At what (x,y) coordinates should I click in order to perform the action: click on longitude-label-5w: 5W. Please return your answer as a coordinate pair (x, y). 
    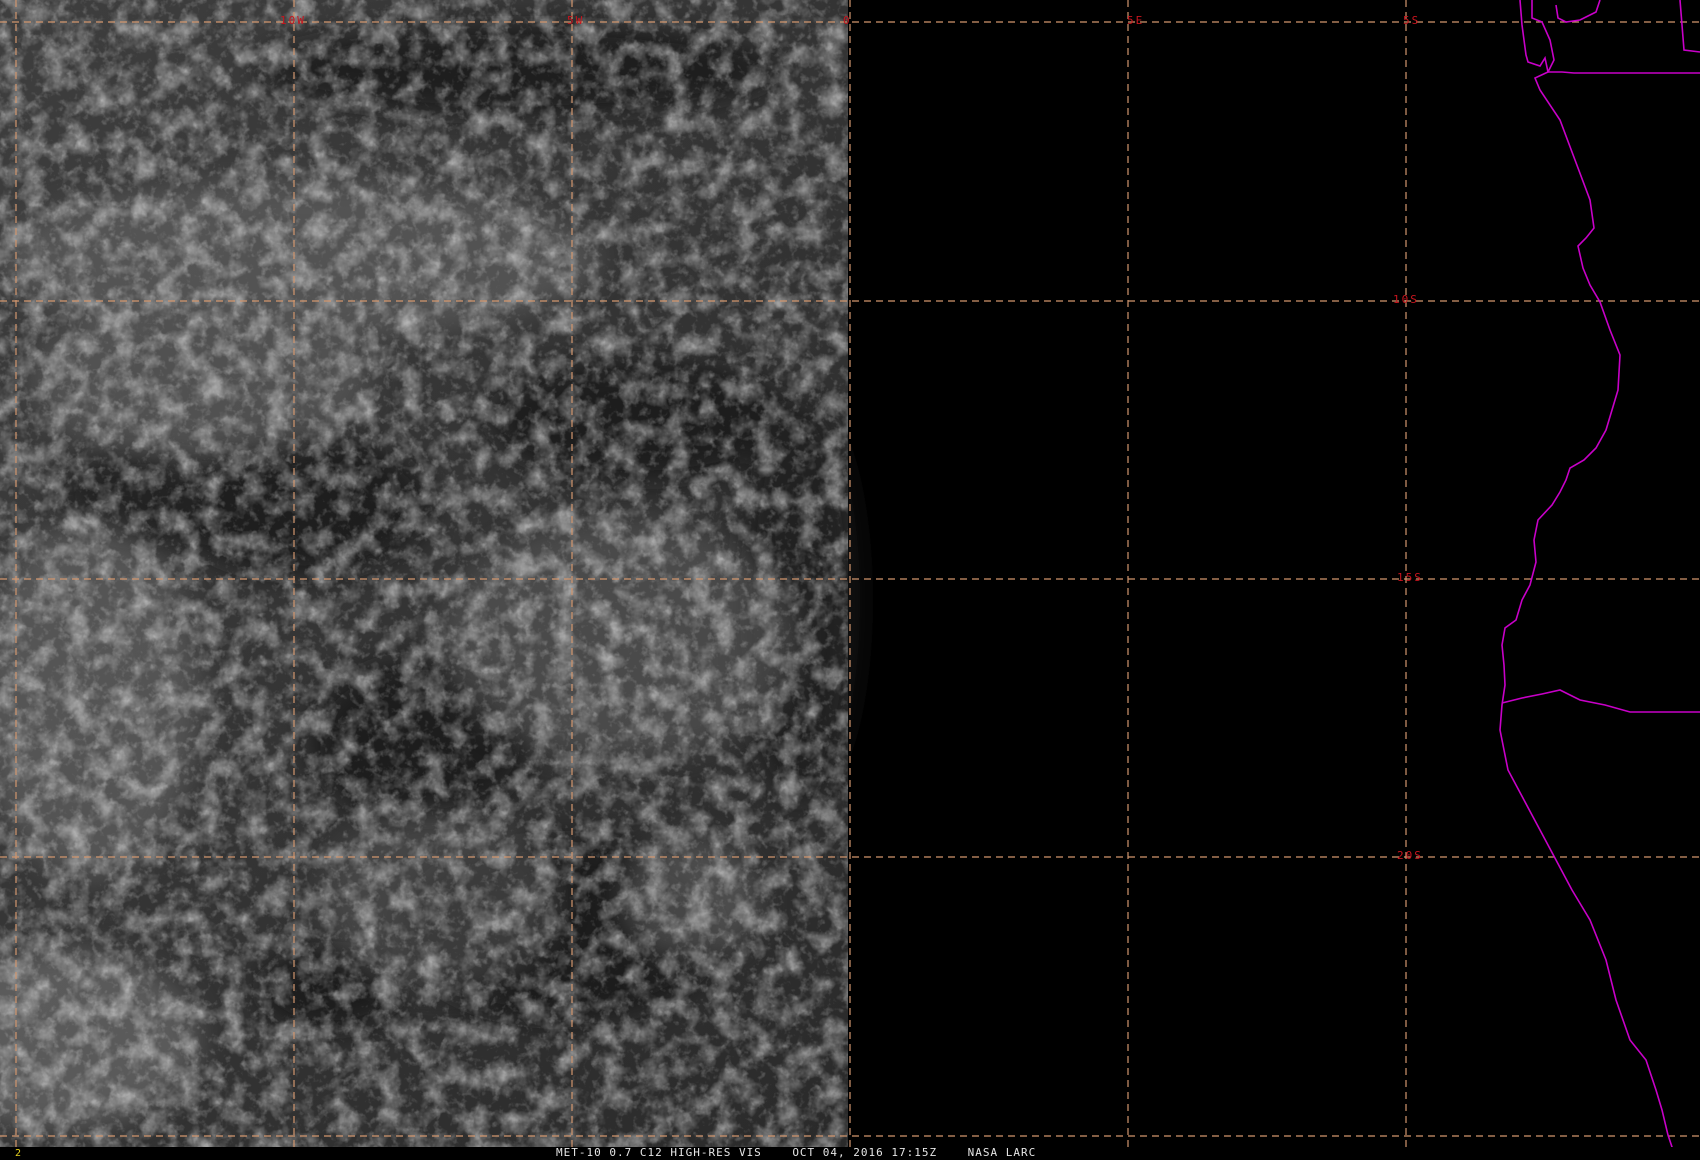
    Looking at the image, I should click on (576, 20).